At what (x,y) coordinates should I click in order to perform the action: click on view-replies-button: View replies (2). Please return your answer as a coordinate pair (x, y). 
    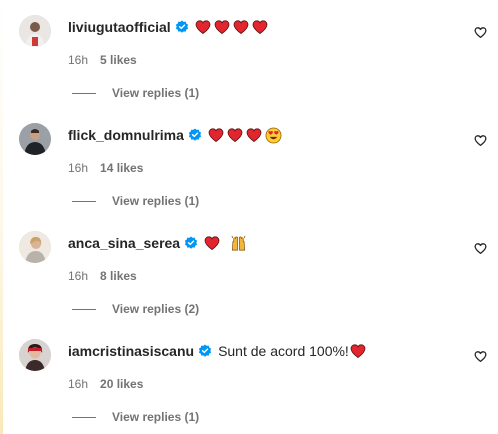
    Looking at the image, I should click on (135, 309).